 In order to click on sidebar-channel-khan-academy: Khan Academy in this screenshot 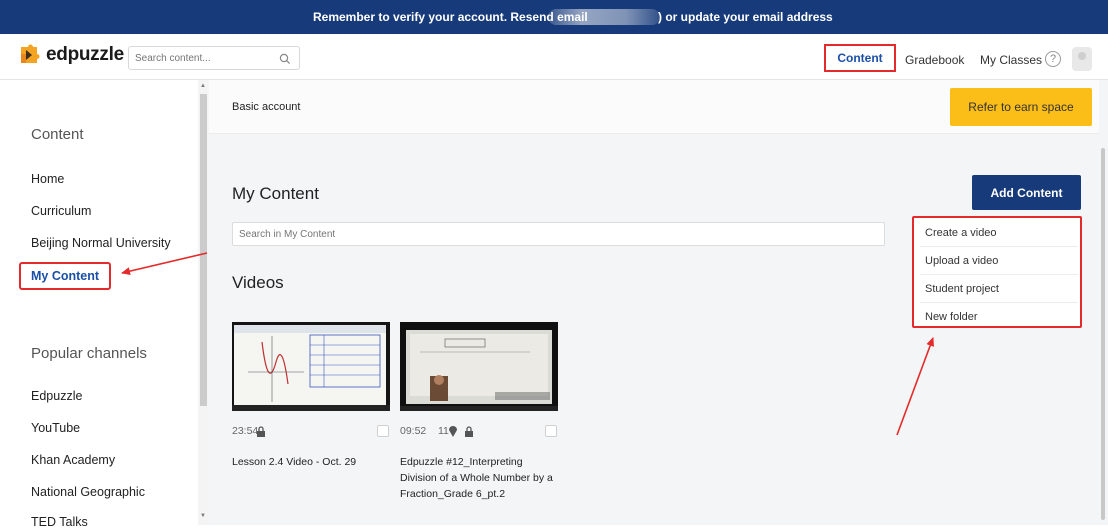, I will do `click(73, 460)`.